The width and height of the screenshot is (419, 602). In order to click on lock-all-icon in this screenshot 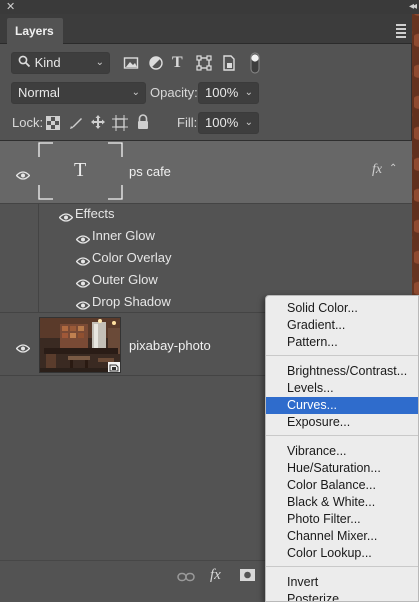, I will do `click(144, 122)`.